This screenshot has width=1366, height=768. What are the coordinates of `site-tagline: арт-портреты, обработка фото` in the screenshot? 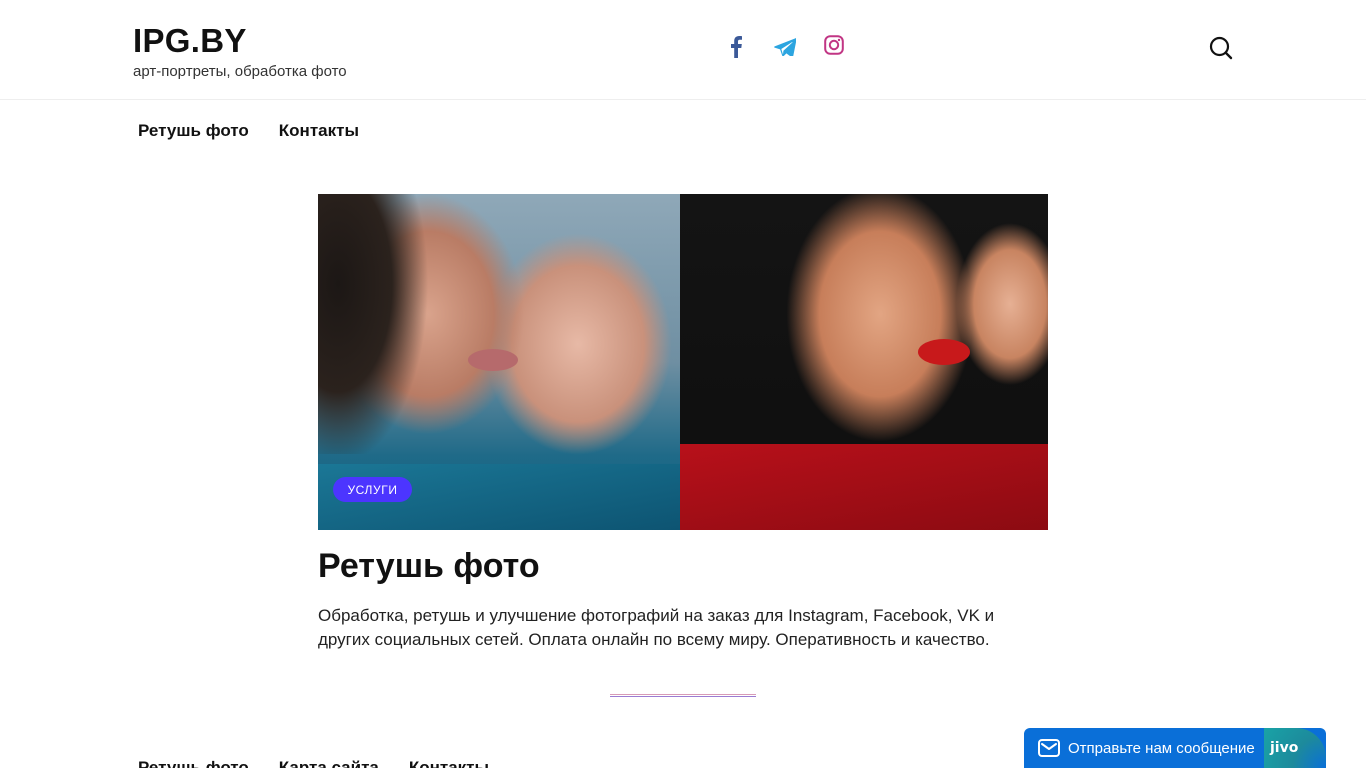 It's located at (240, 71).